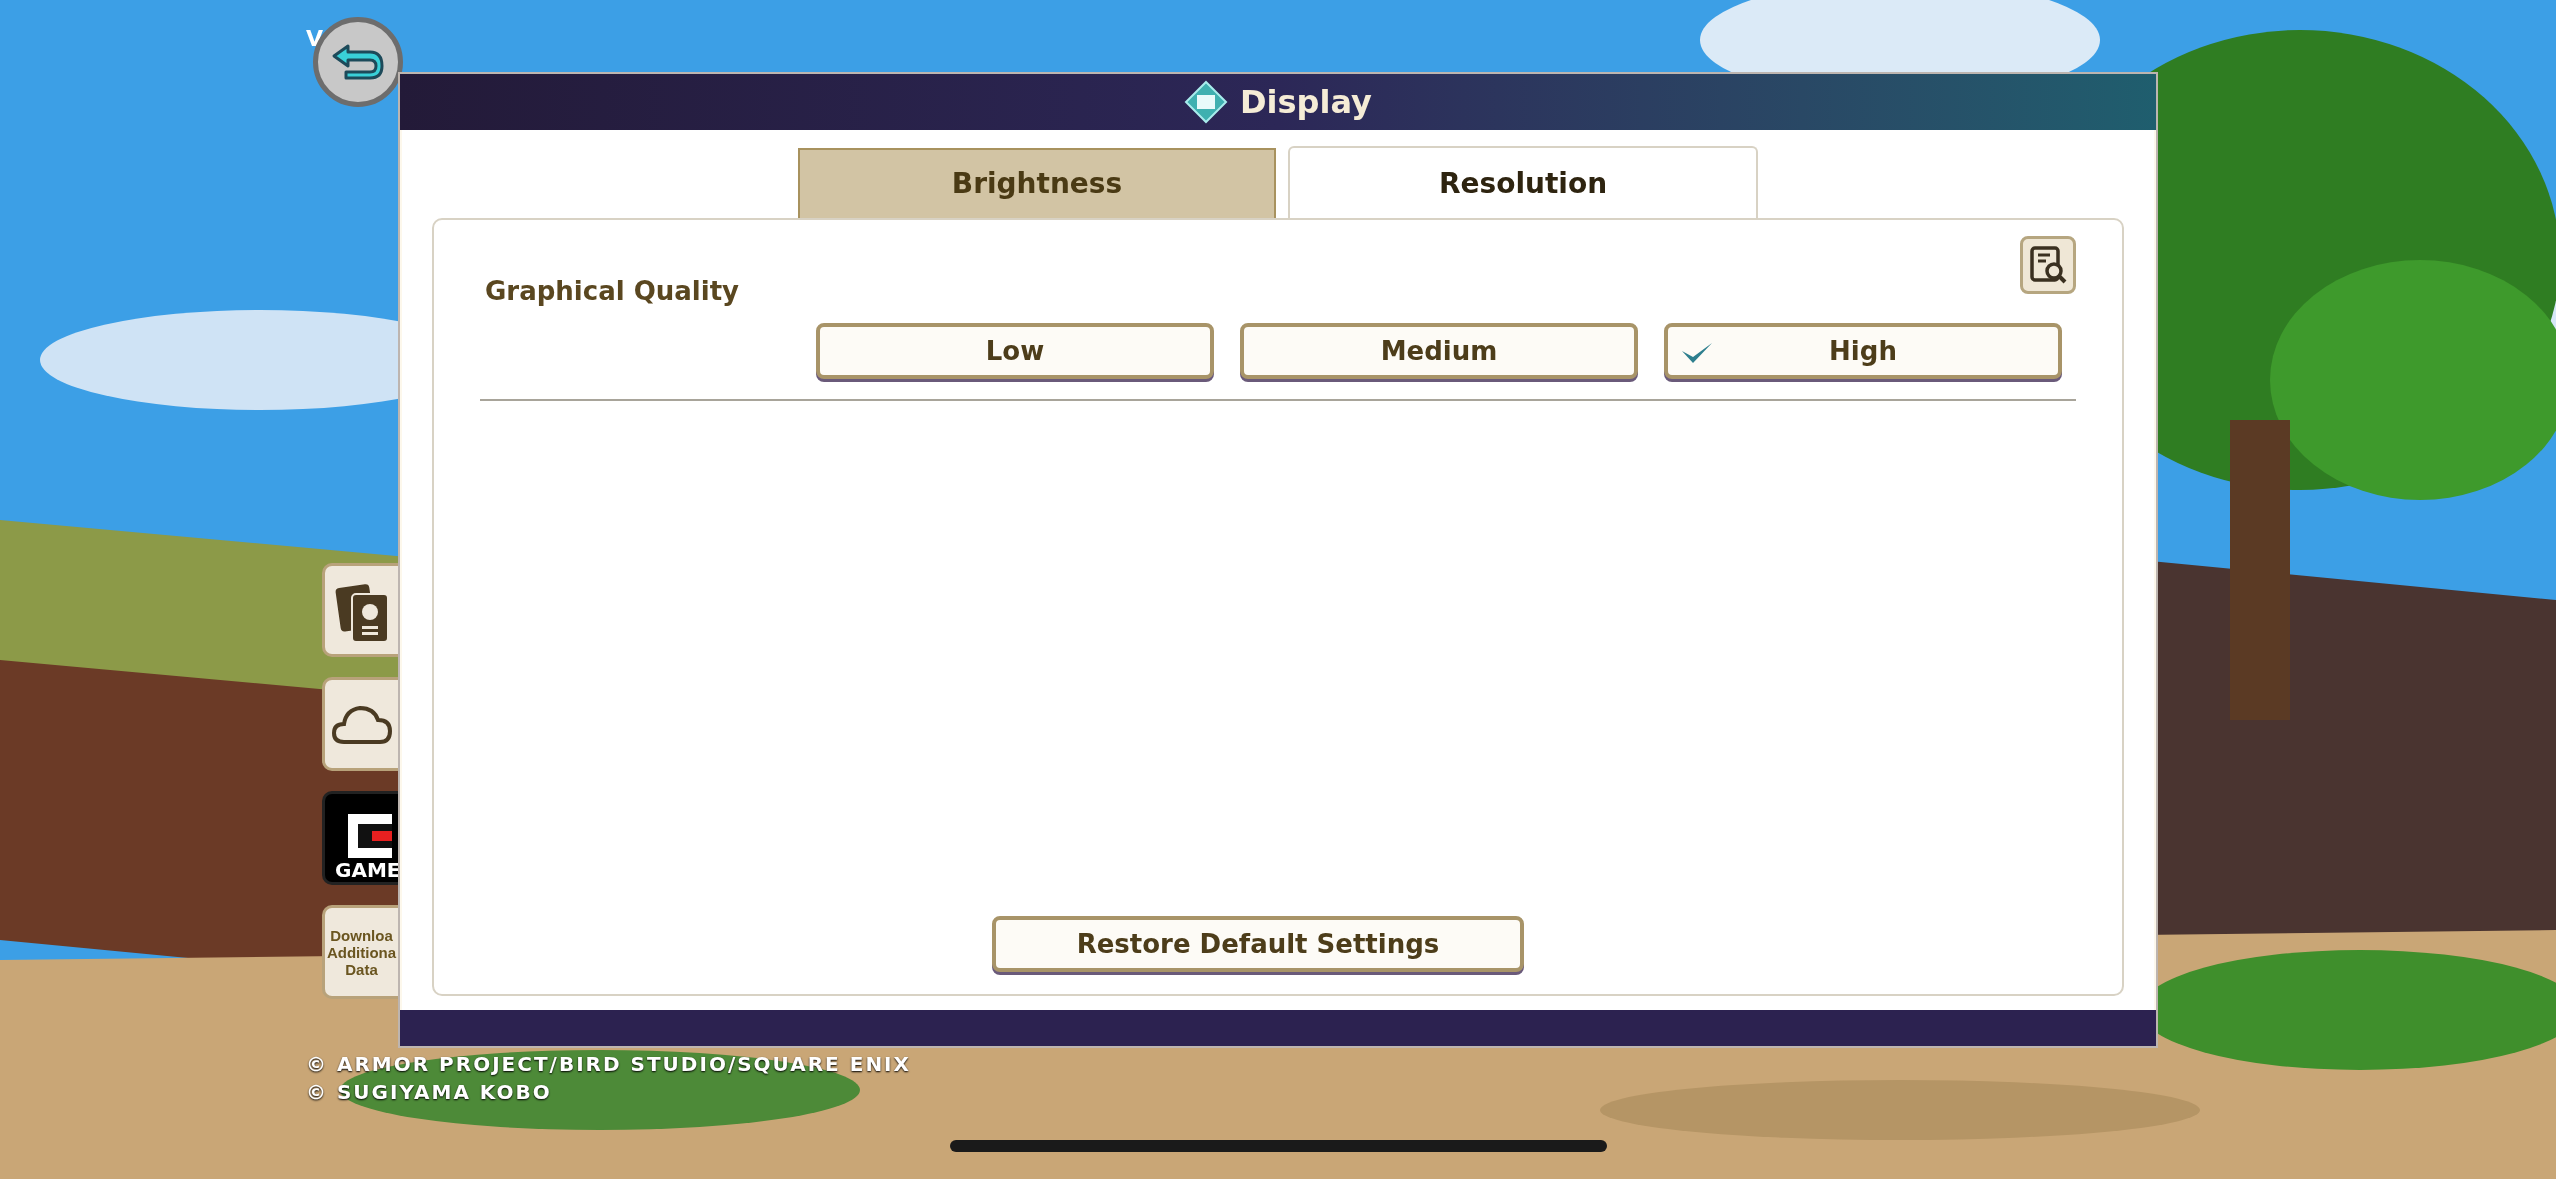  I want to click on restore-default-button: Restore Default Settings, so click(1258, 944).